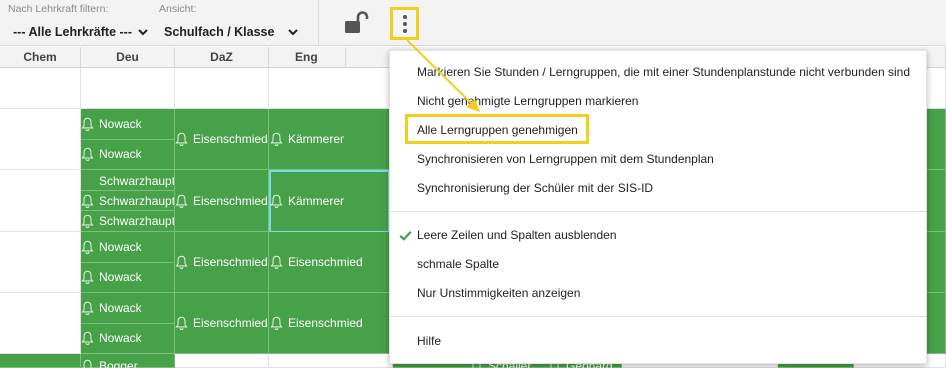 This screenshot has height=368, width=946. Describe the element at coordinates (128, 57) in the screenshot. I see `column-header-deu: Deu` at that location.